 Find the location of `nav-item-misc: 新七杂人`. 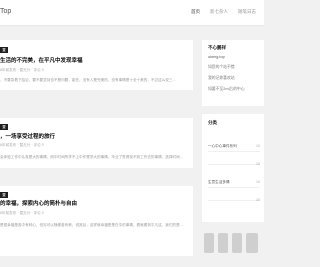

nav-item-misc: 新七杂人 is located at coordinates (219, 12).